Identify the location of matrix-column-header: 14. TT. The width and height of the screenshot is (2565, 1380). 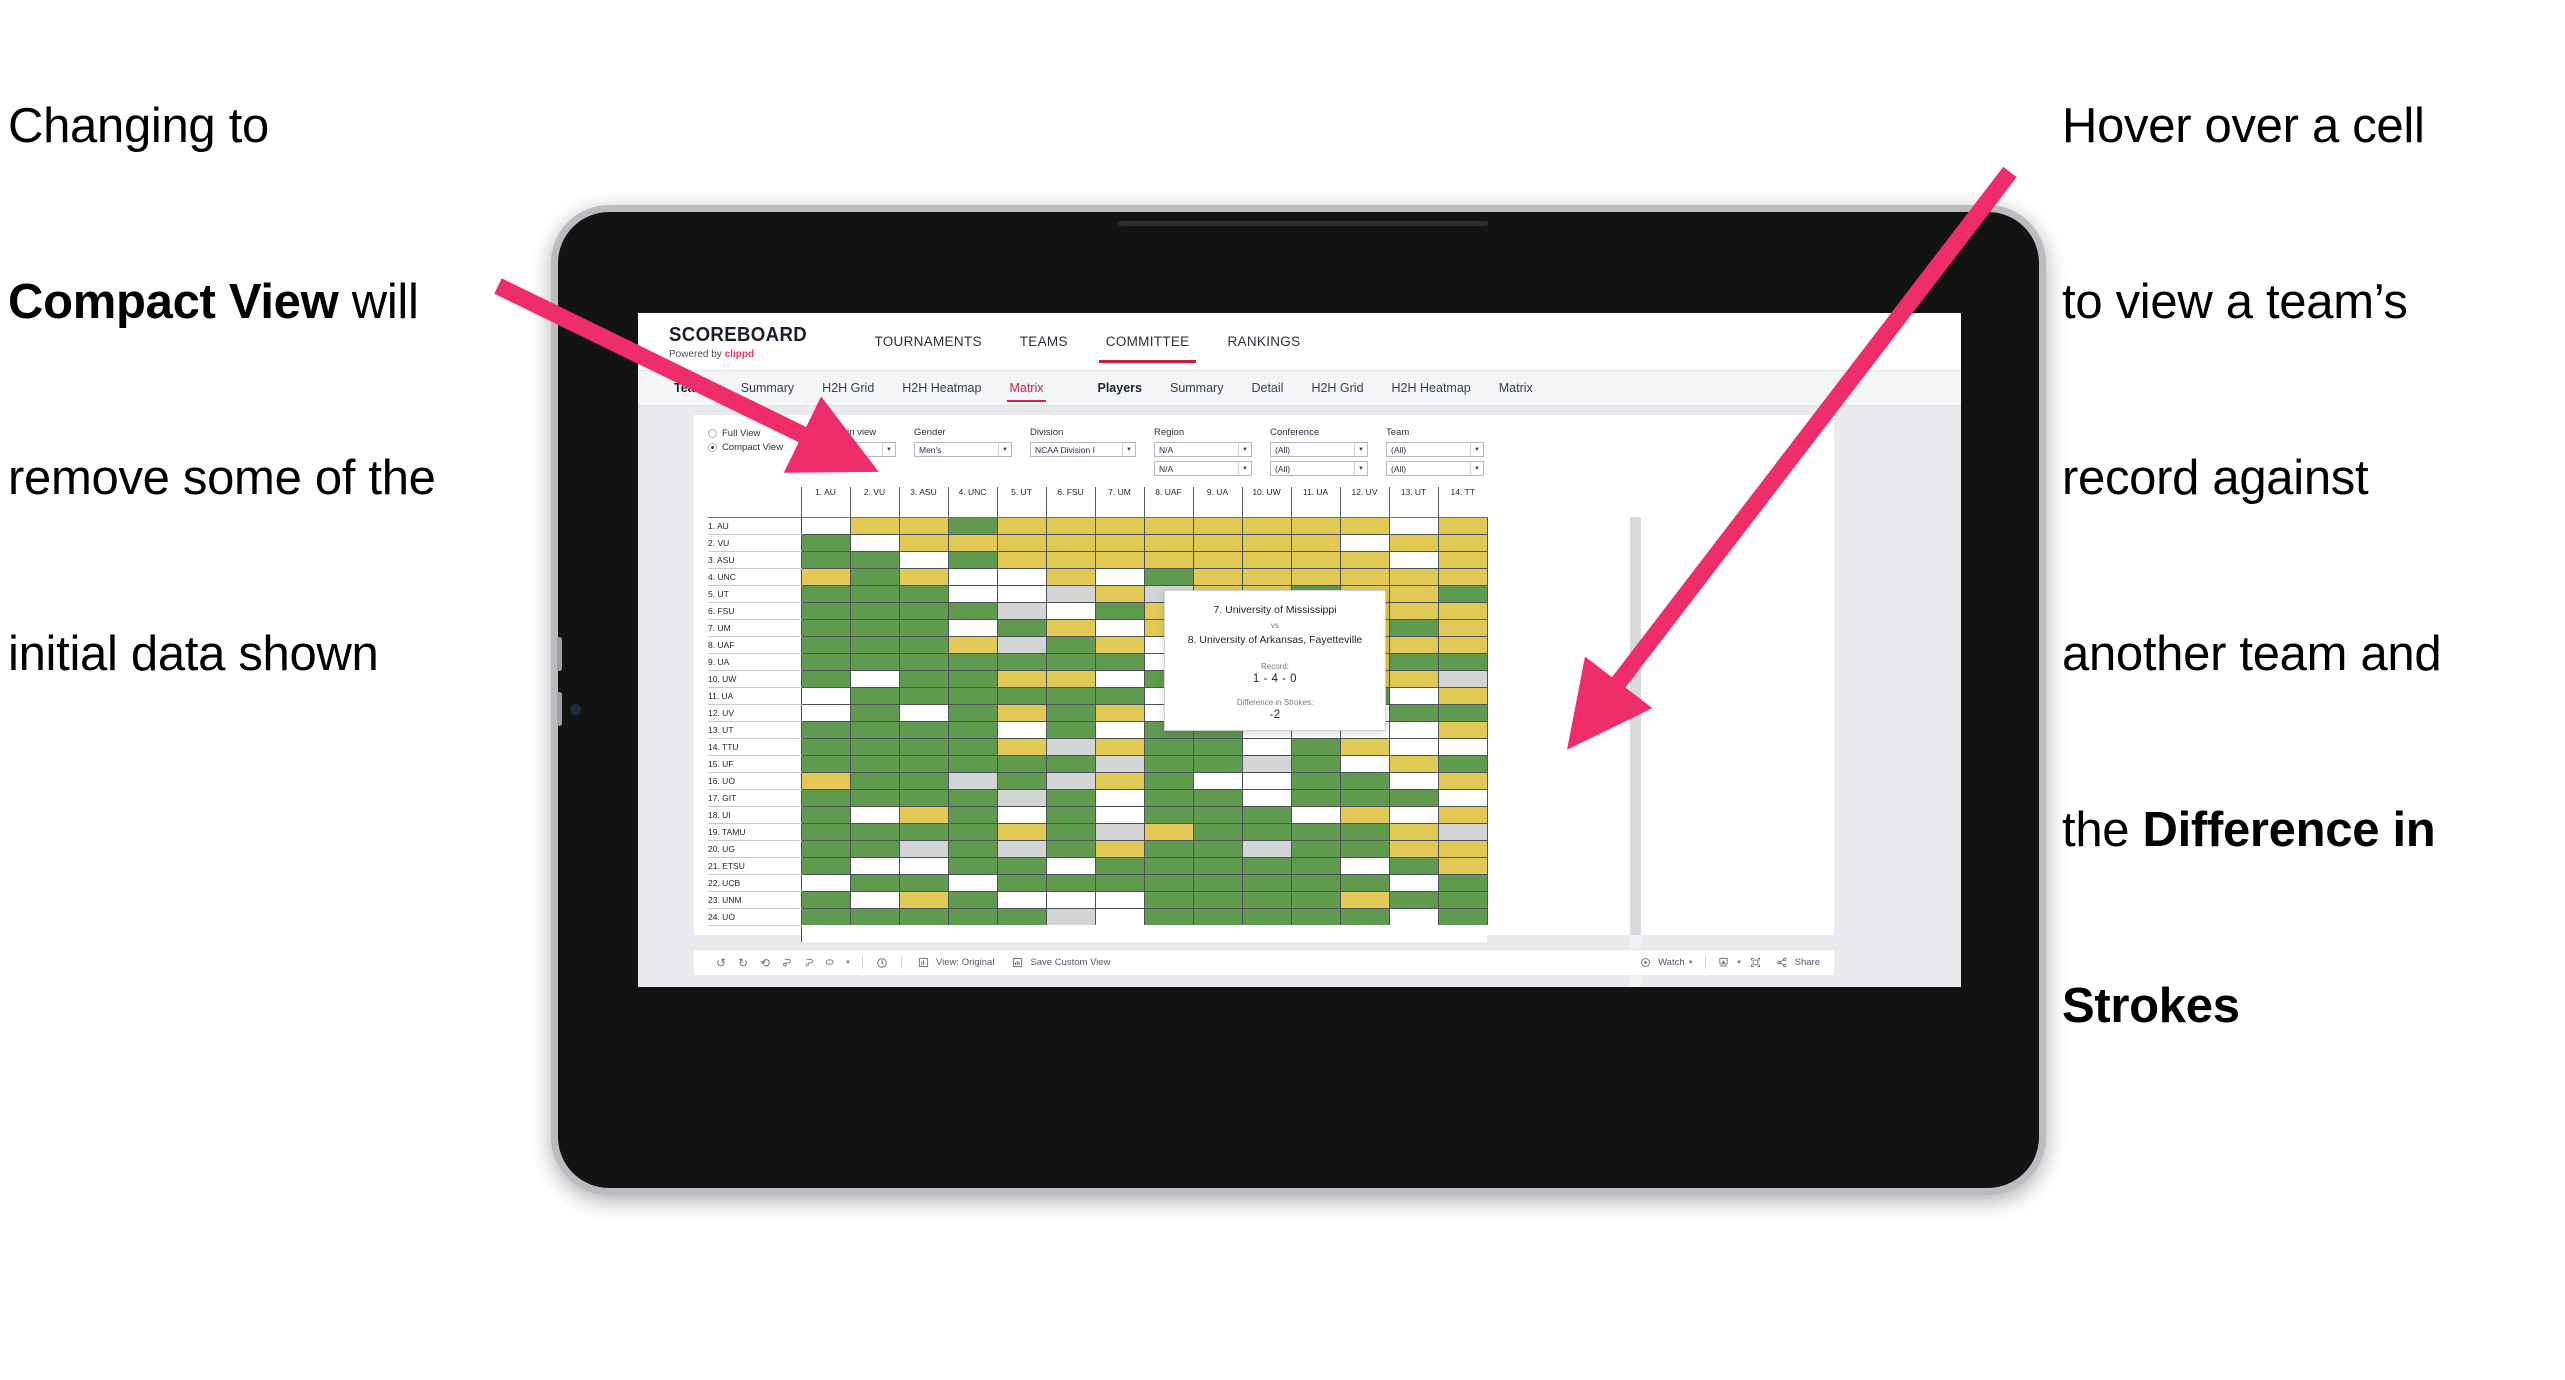
(1462, 502).